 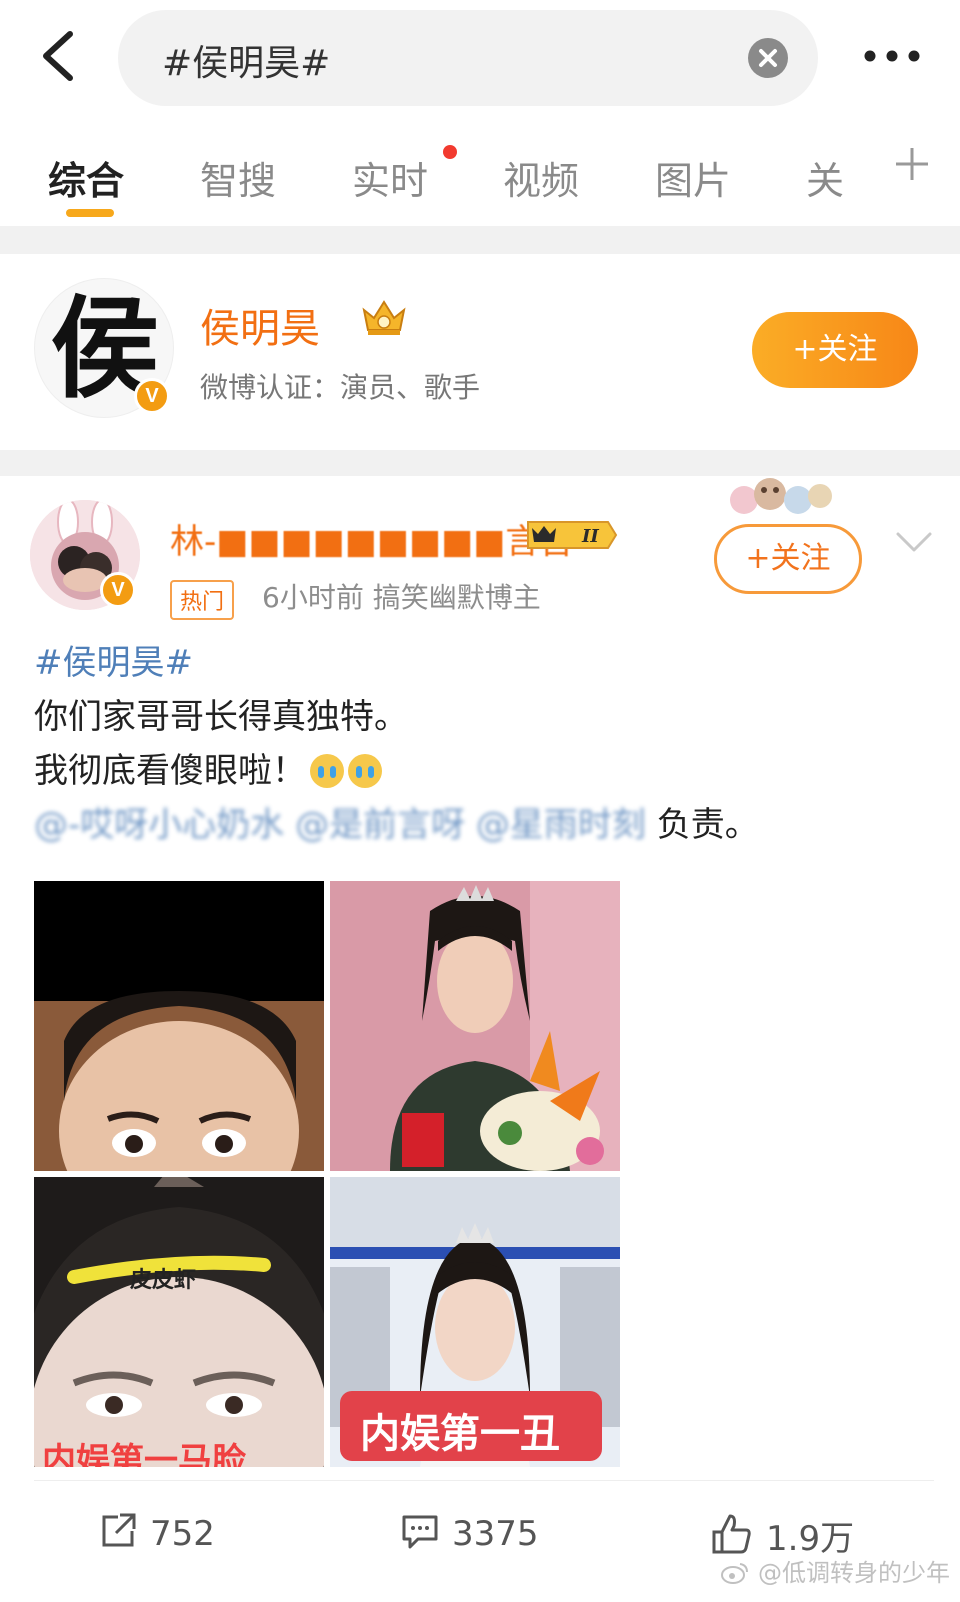 I want to click on section-divider, so click(x=480, y=240).